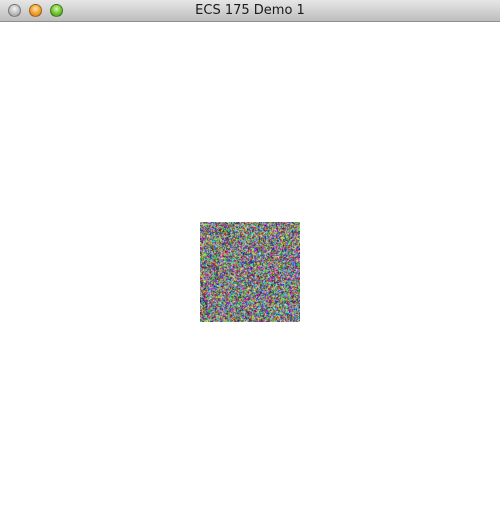 The height and width of the screenshot is (522, 500). I want to click on noise-square, so click(250, 272).